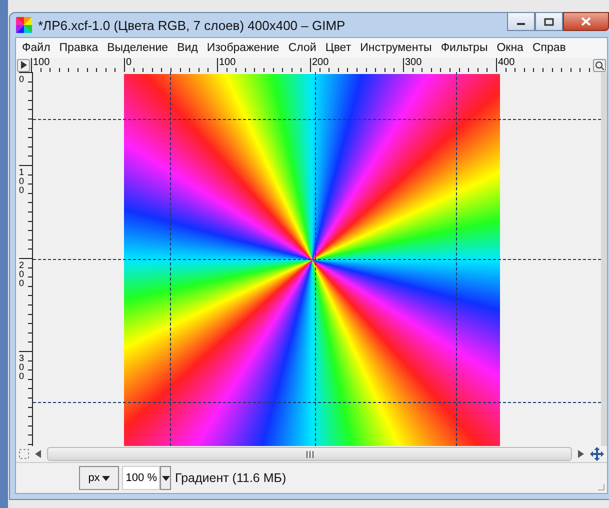 The height and width of the screenshot is (508, 609). Describe the element at coordinates (464, 48) in the screenshot. I see `menu-item: Фильтры` at that location.